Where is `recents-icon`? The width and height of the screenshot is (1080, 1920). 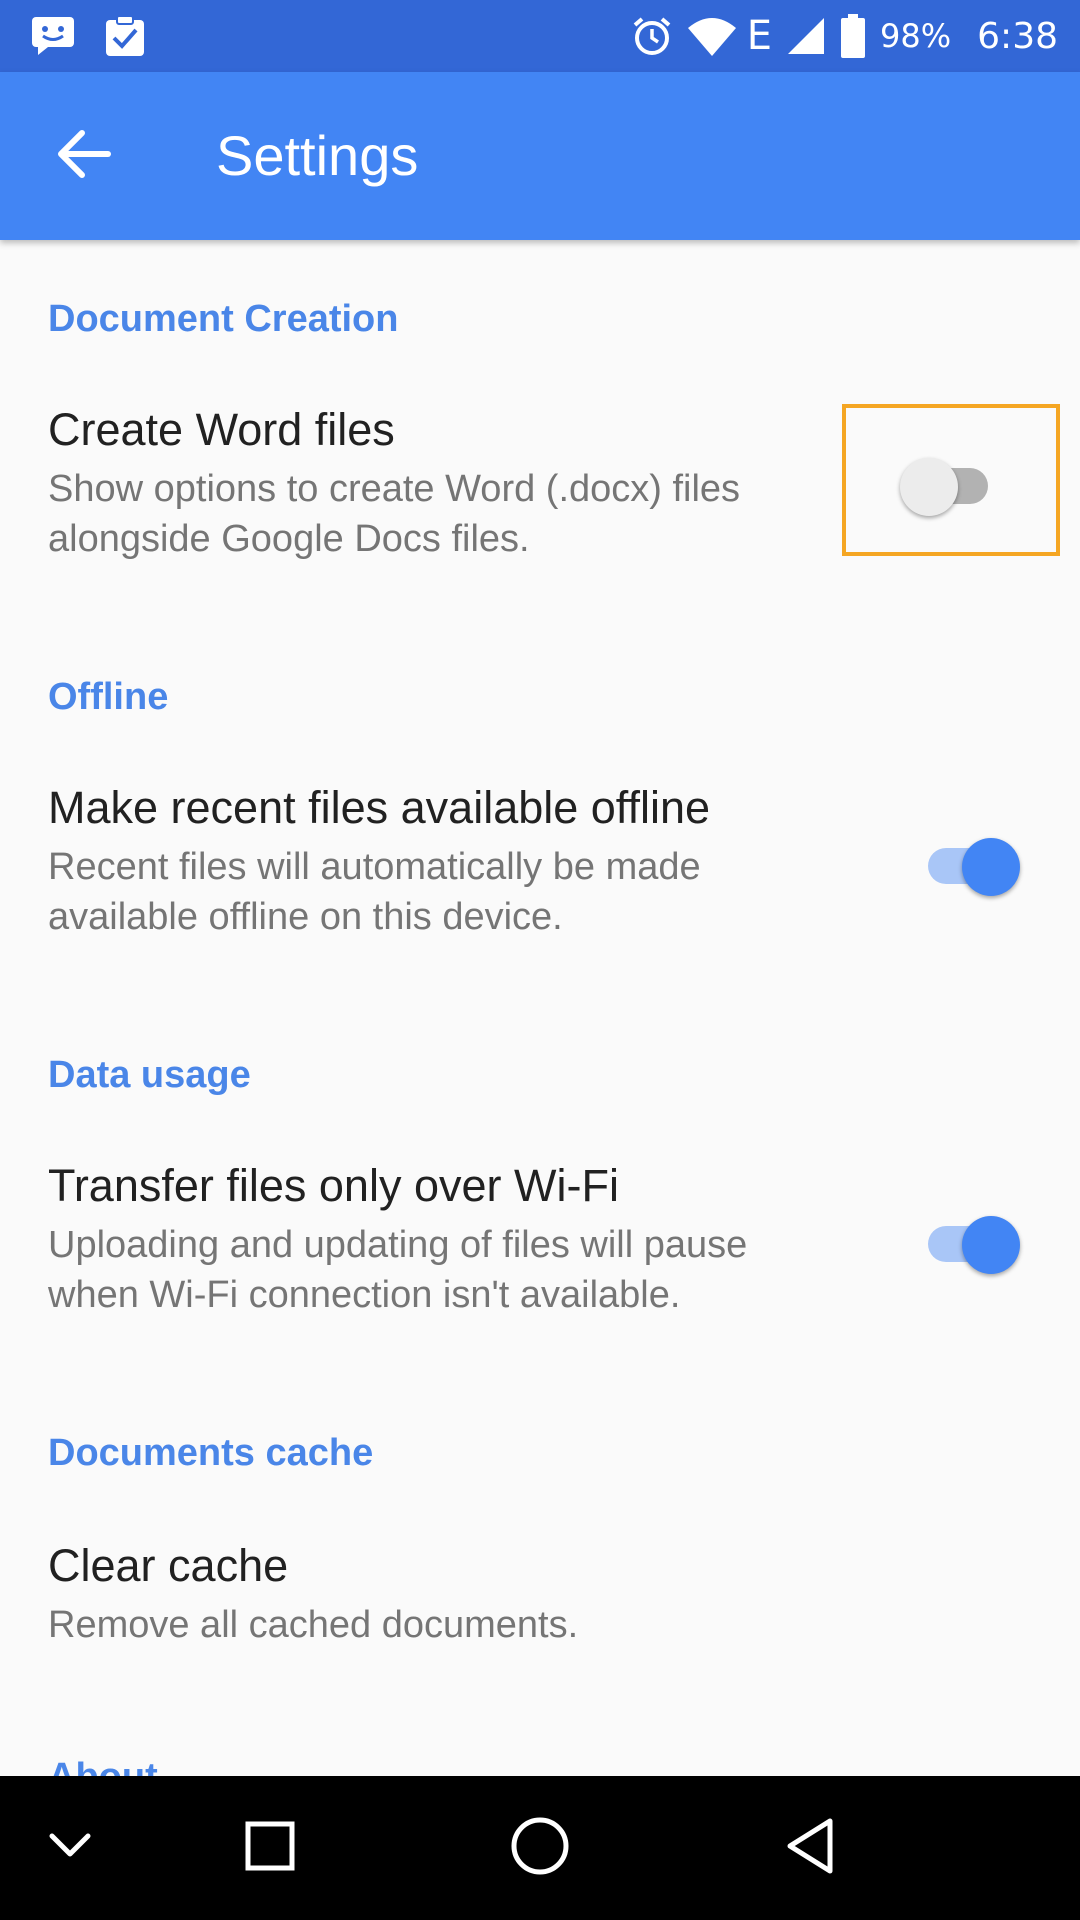
recents-icon is located at coordinates (270, 1848).